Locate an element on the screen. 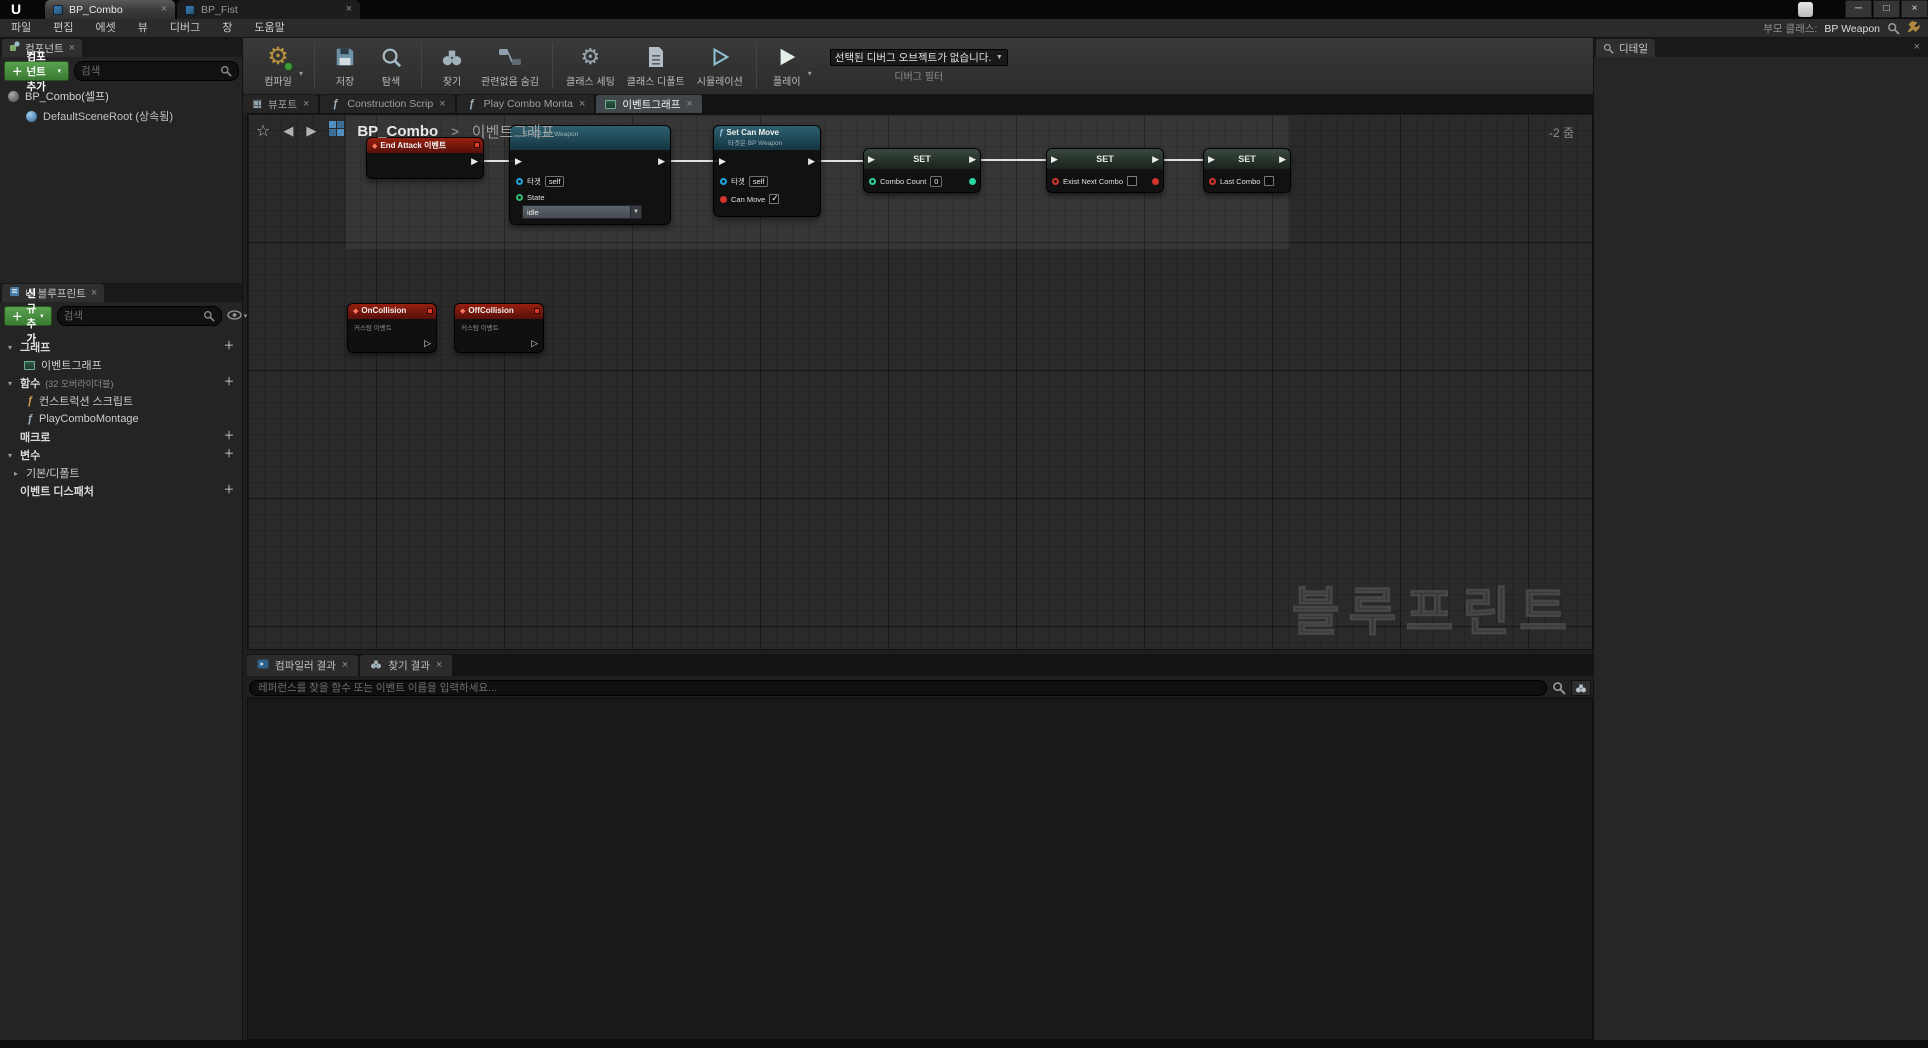  can-move-checkbox is located at coordinates (774, 198).